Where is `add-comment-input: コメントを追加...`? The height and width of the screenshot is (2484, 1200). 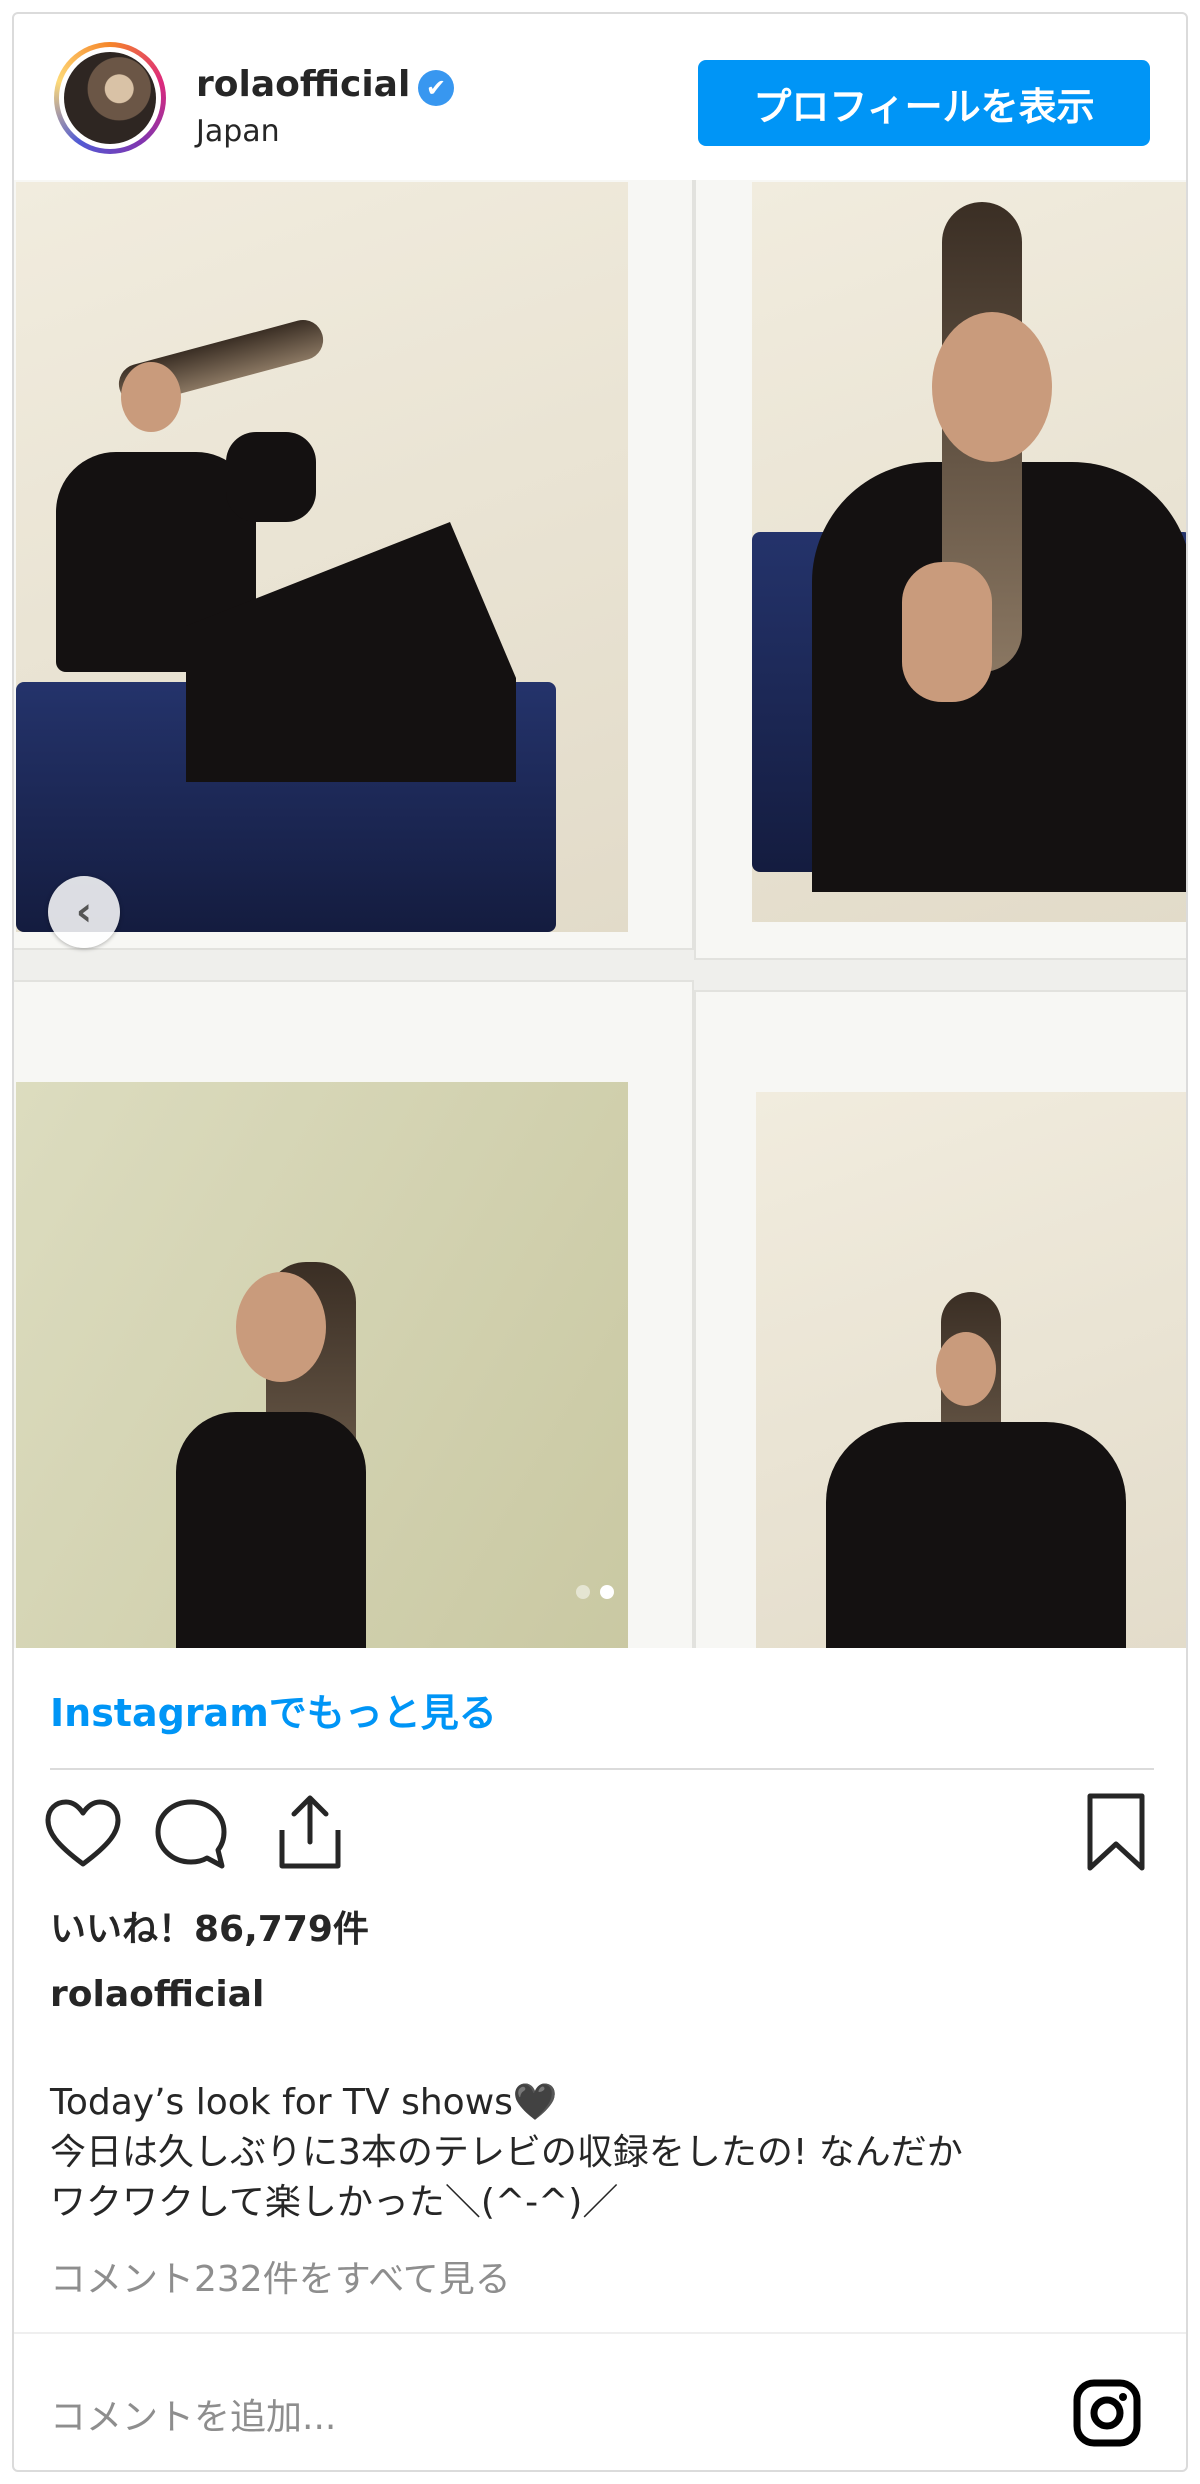
add-comment-input: コメントを追加... is located at coordinates (193, 2414).